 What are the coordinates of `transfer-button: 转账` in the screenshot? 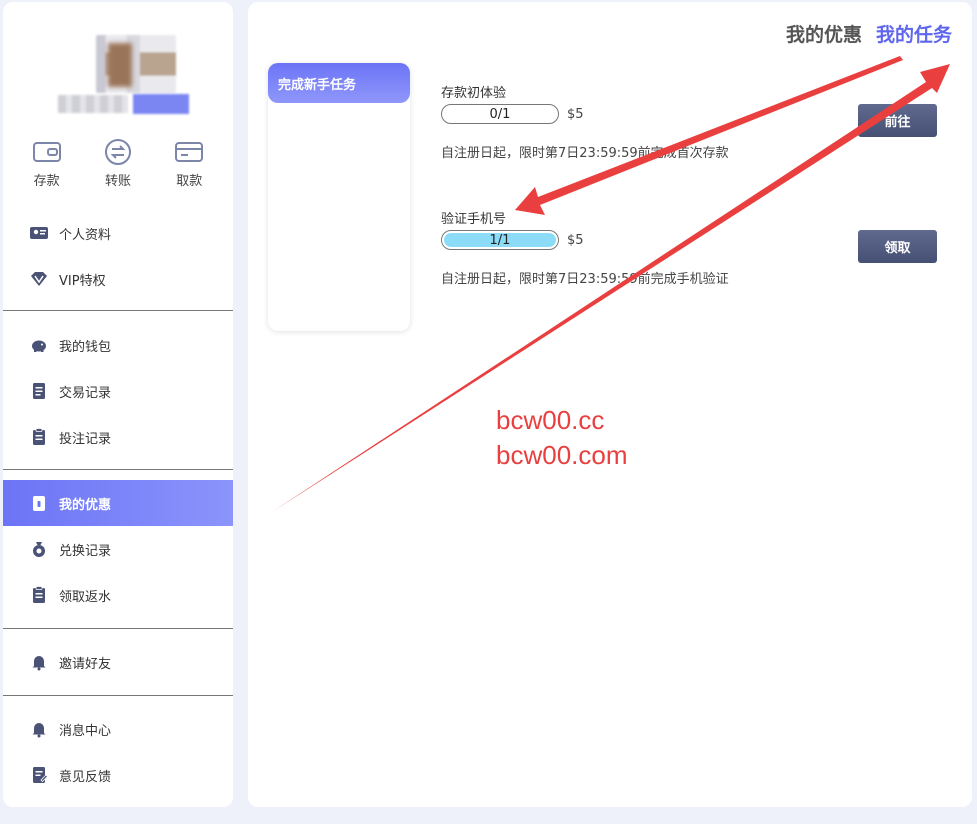 It's located at (118, 166).